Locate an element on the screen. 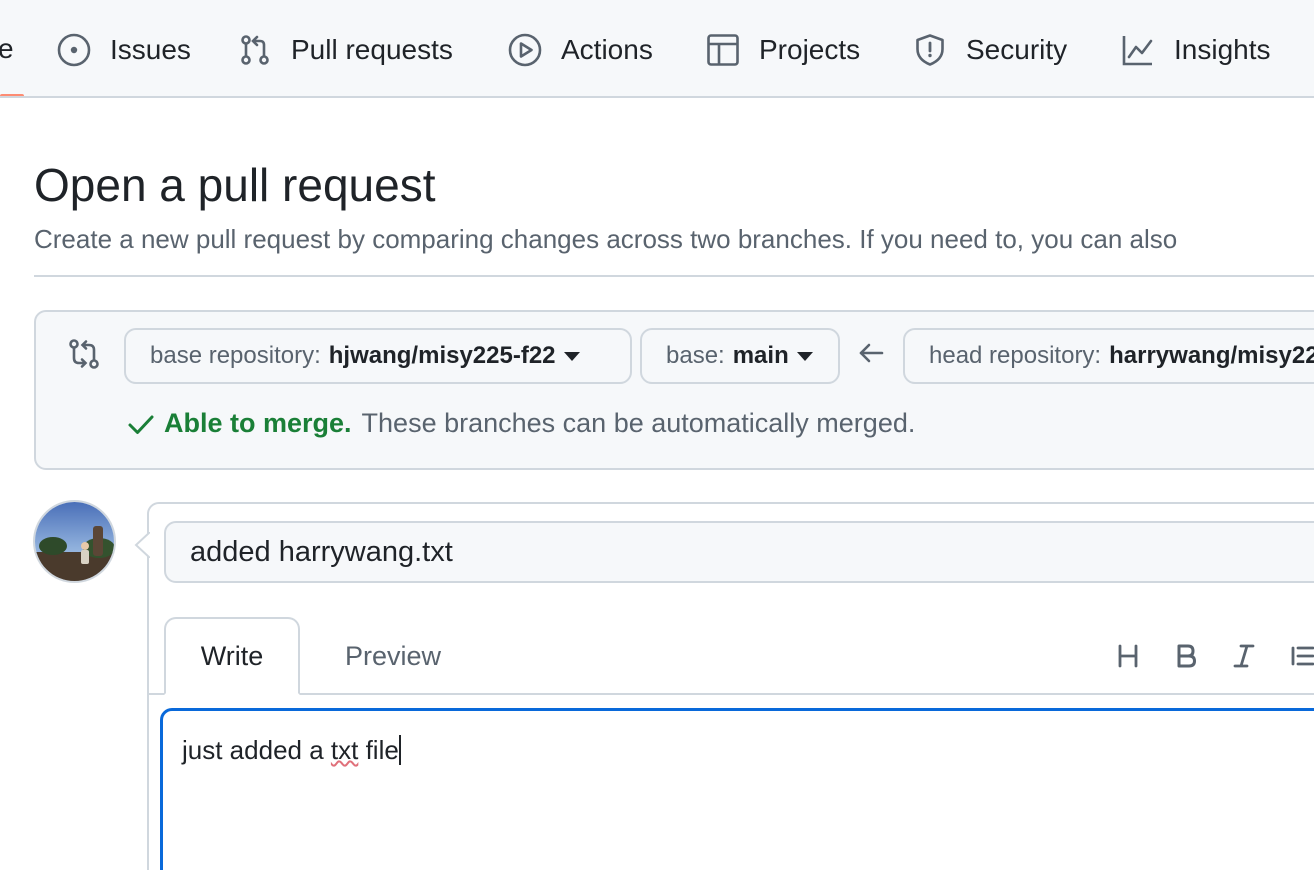 The height and width of the screenshot is (870, 1314). heading-button is located at coordinates (1128, 656).